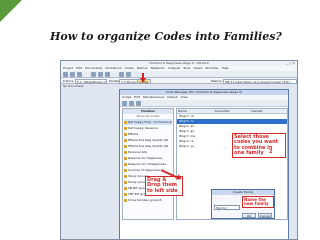 The width and height of the screenshot is (320, 240). Describe the element at coordinates (204, 103) in the screenshot. I see `code-manager-toolbar` at that location.